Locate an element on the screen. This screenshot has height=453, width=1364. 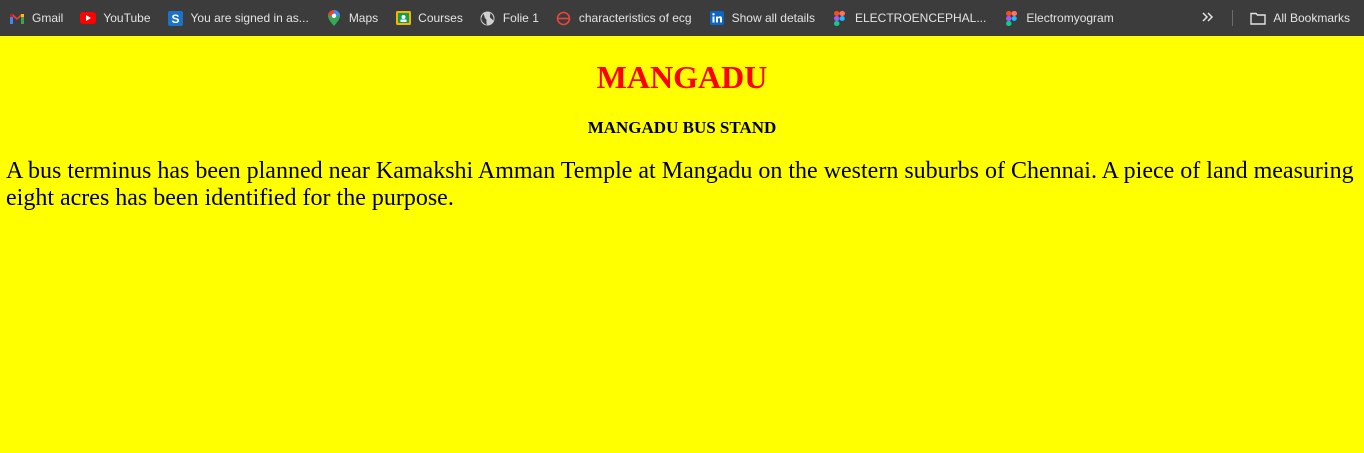
bookmark-gmail: Gmail is located at coordinates (35, 18).